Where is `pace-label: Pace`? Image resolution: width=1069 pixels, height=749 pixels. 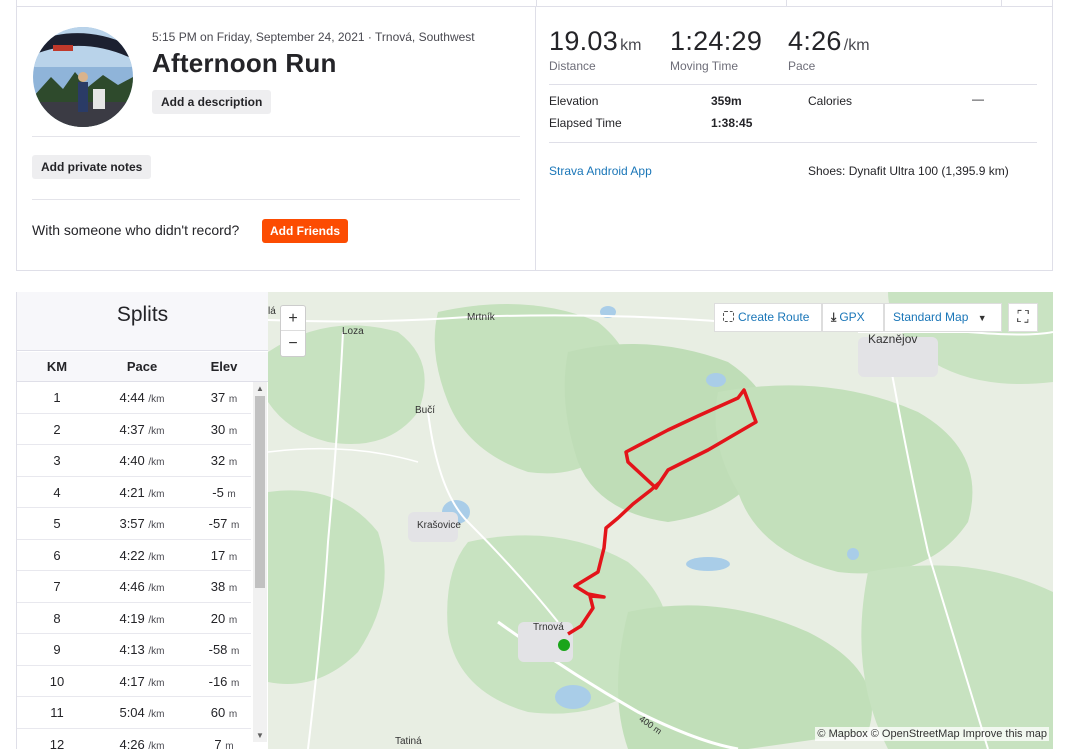
pace-label: Pace is located at coordinates (802, 66).